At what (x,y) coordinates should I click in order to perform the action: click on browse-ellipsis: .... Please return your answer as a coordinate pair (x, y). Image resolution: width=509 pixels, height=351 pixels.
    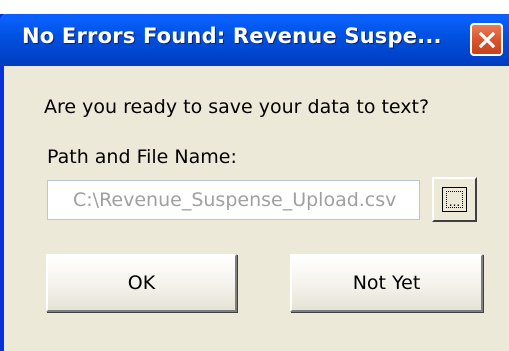
    Looking at the image, I should click on (454, 199).